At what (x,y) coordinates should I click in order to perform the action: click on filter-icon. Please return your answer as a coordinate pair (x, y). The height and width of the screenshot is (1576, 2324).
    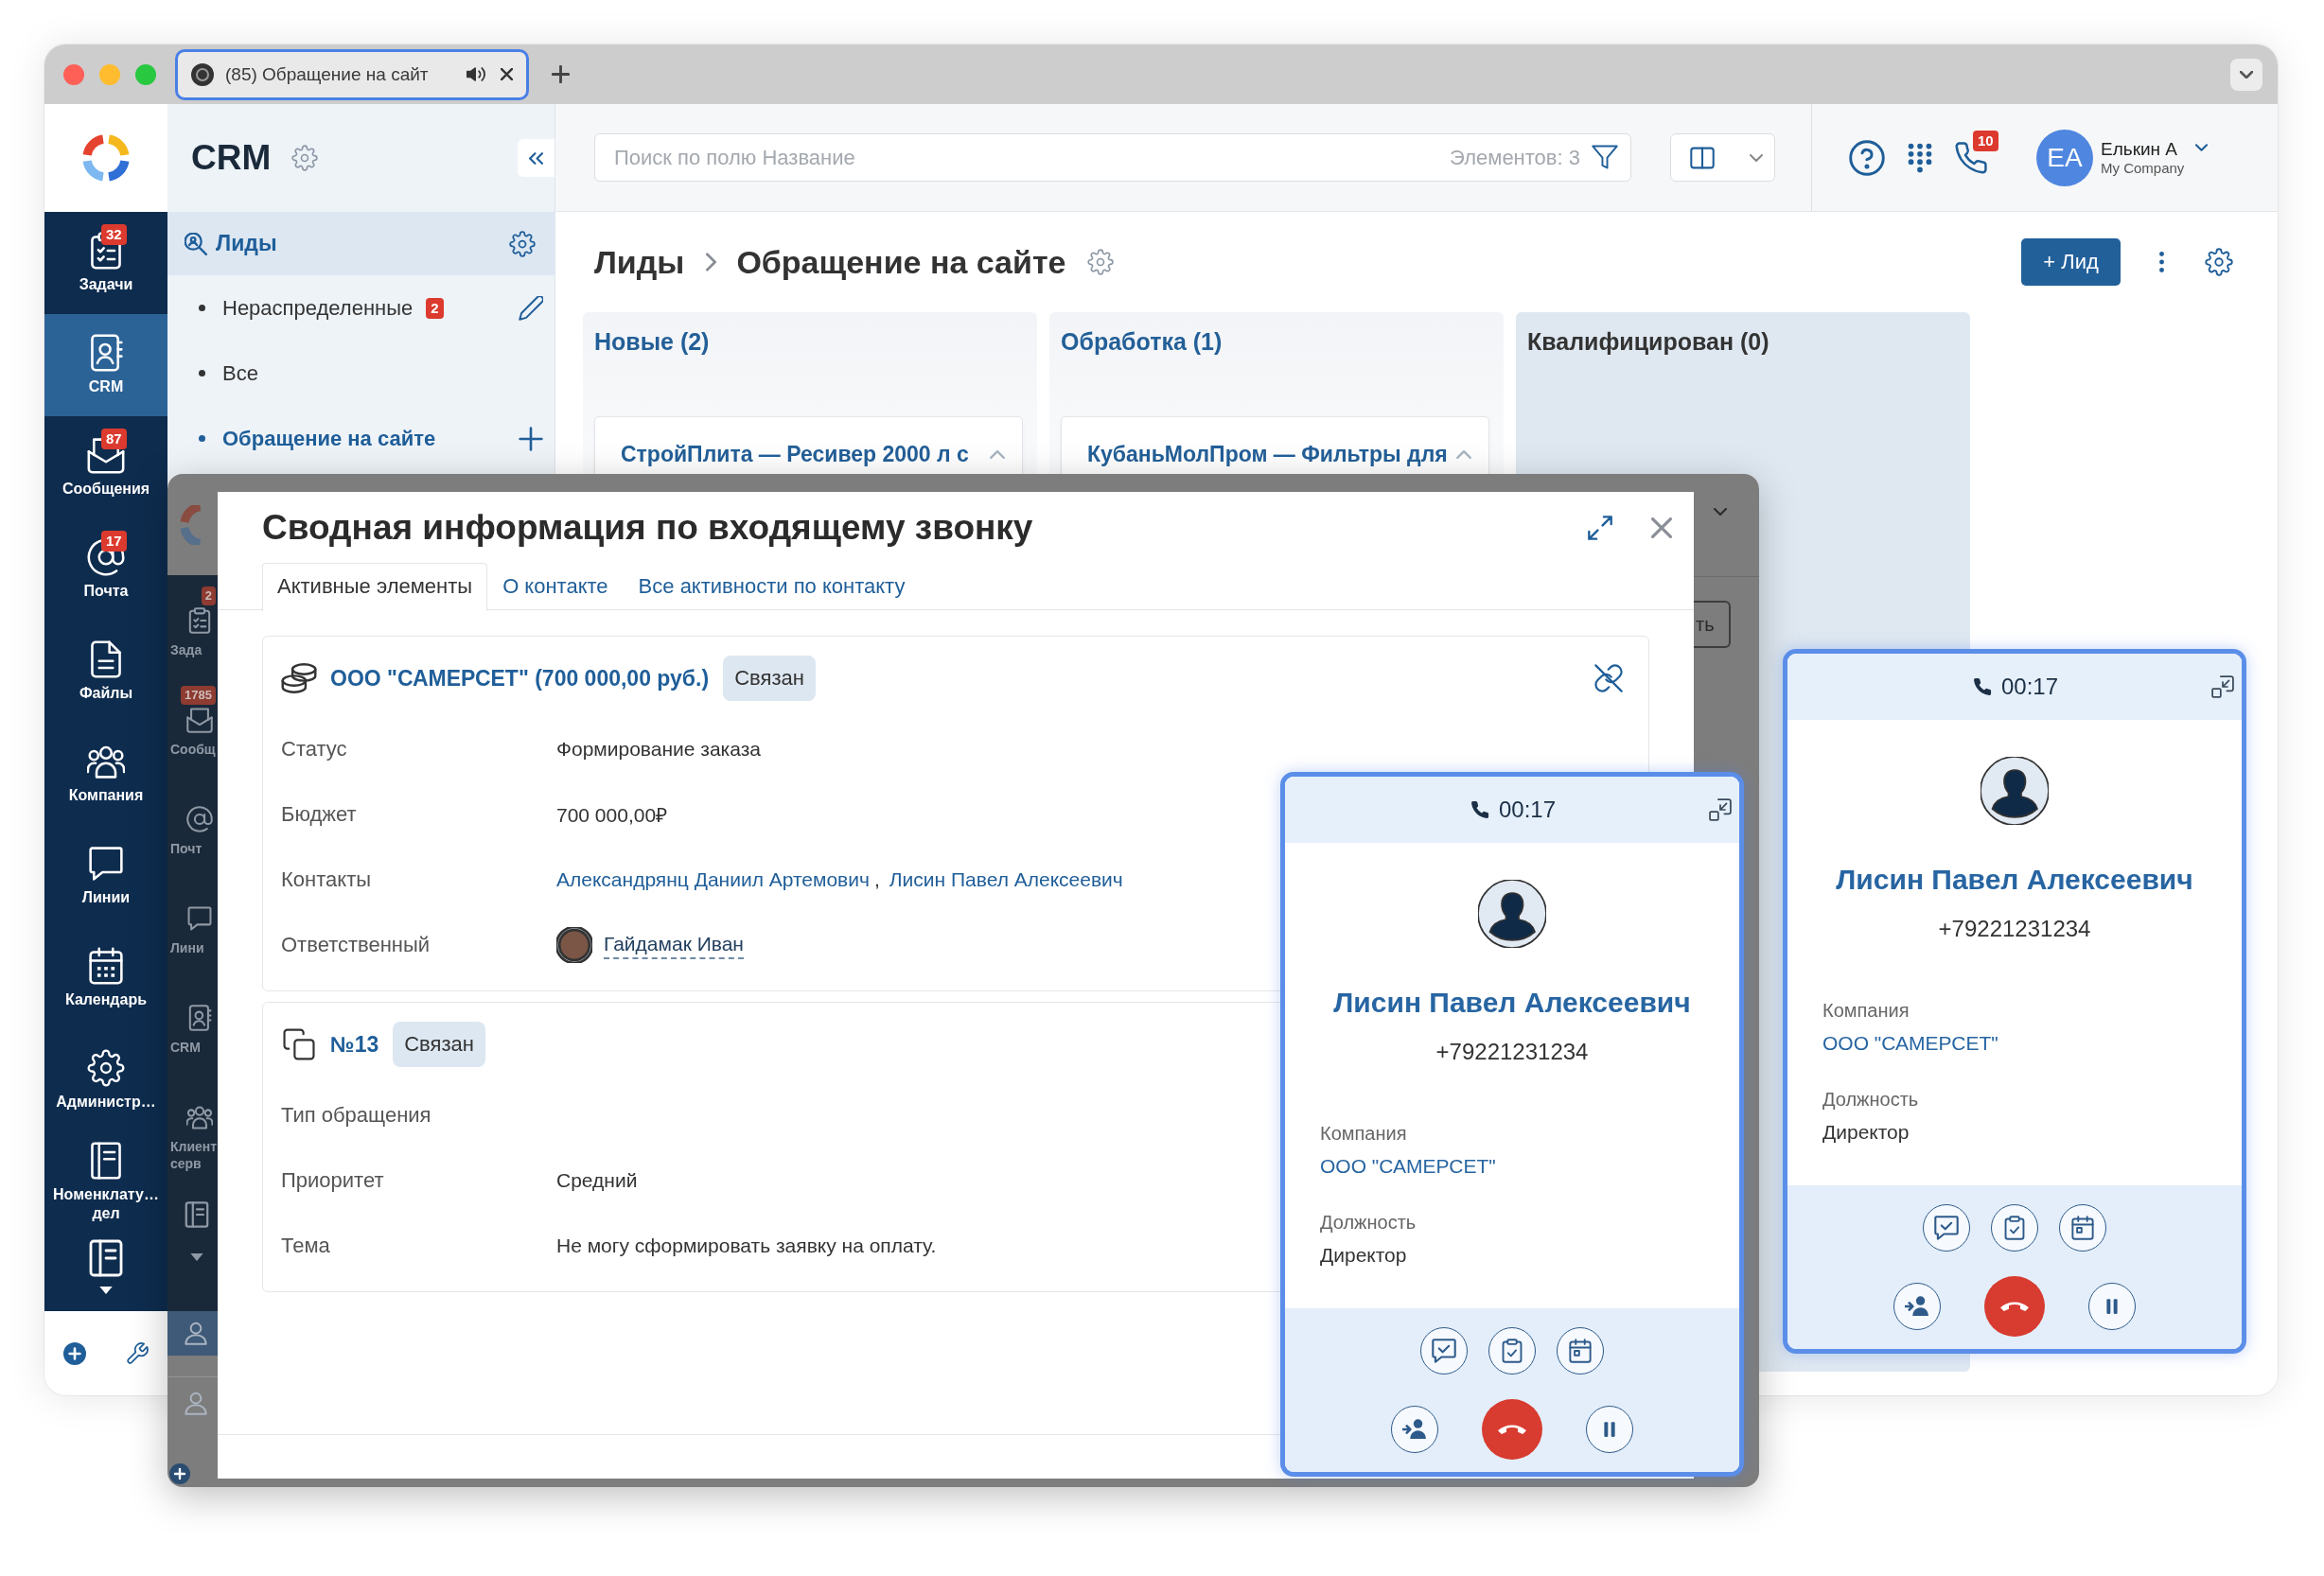
    Looking at the image, I should click on (1605, 157).